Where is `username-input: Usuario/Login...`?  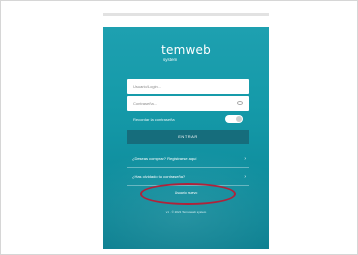 username-input: Usuario/Login... is located at coordinates (188, 86).